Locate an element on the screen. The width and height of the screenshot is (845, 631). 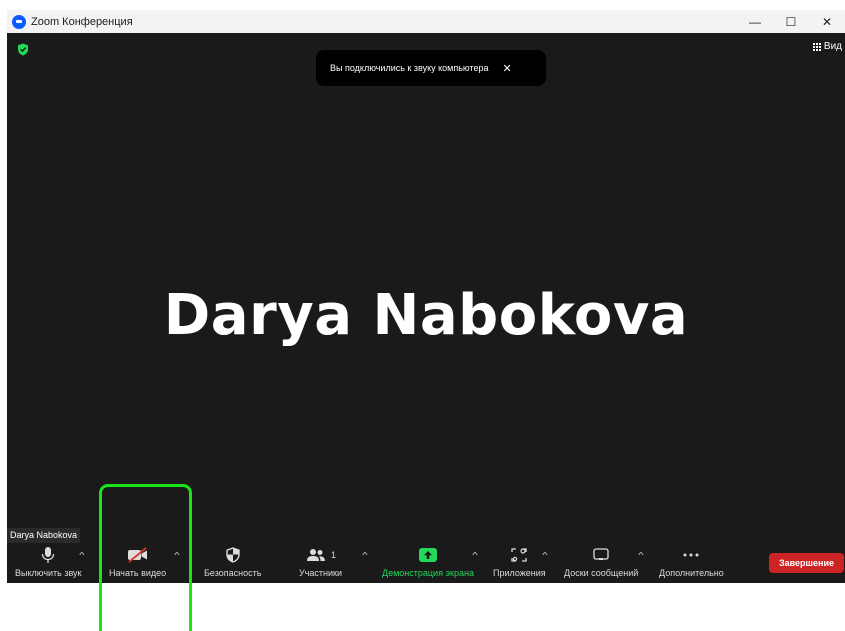
participant-display-name: Darya Nabokova is located at coordinates (426, 315).